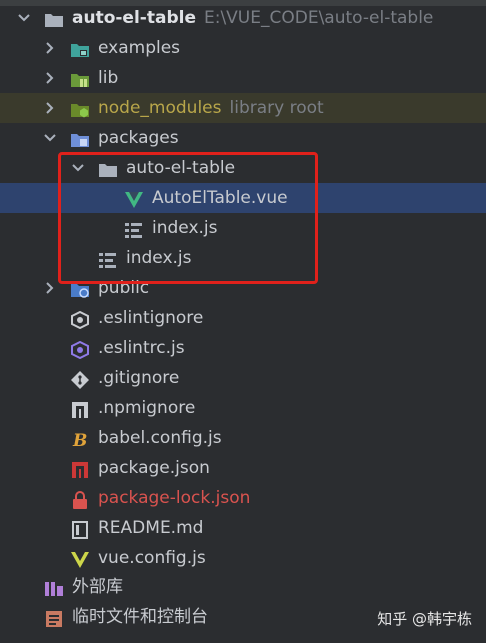 This screenshot has height=643, width=486. Describe the element at coordinates (151, 528) in the screenshot. I see `file-name: README.md` at that location.